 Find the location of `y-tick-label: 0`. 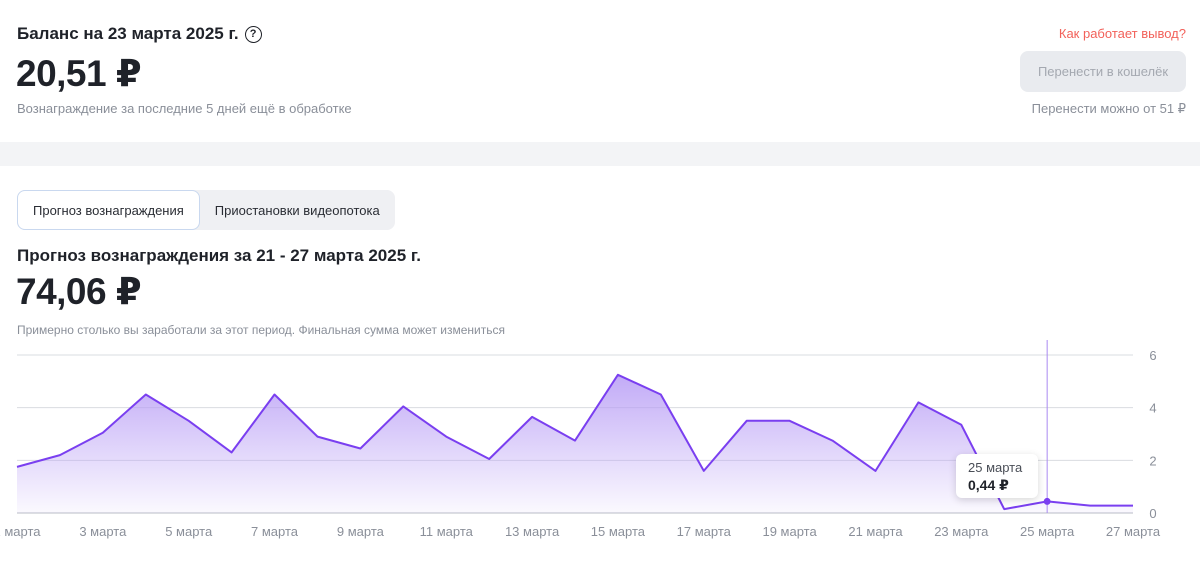

y-tick-label: 0 is located at coordinates (1152, 513).